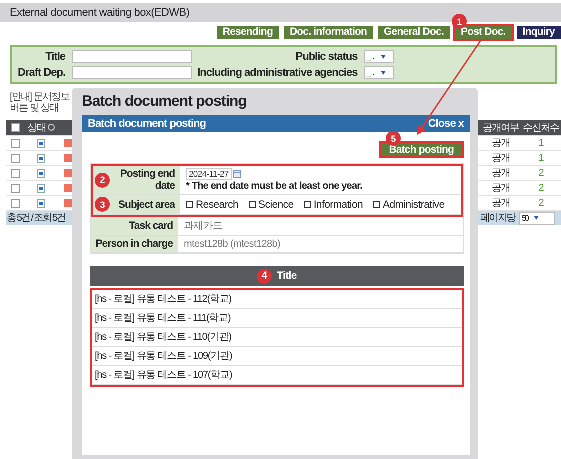  What do you see at coordinates (264, 276) in the screenshot?
I see `step-badge: 4` at bounding box center [264, 276].